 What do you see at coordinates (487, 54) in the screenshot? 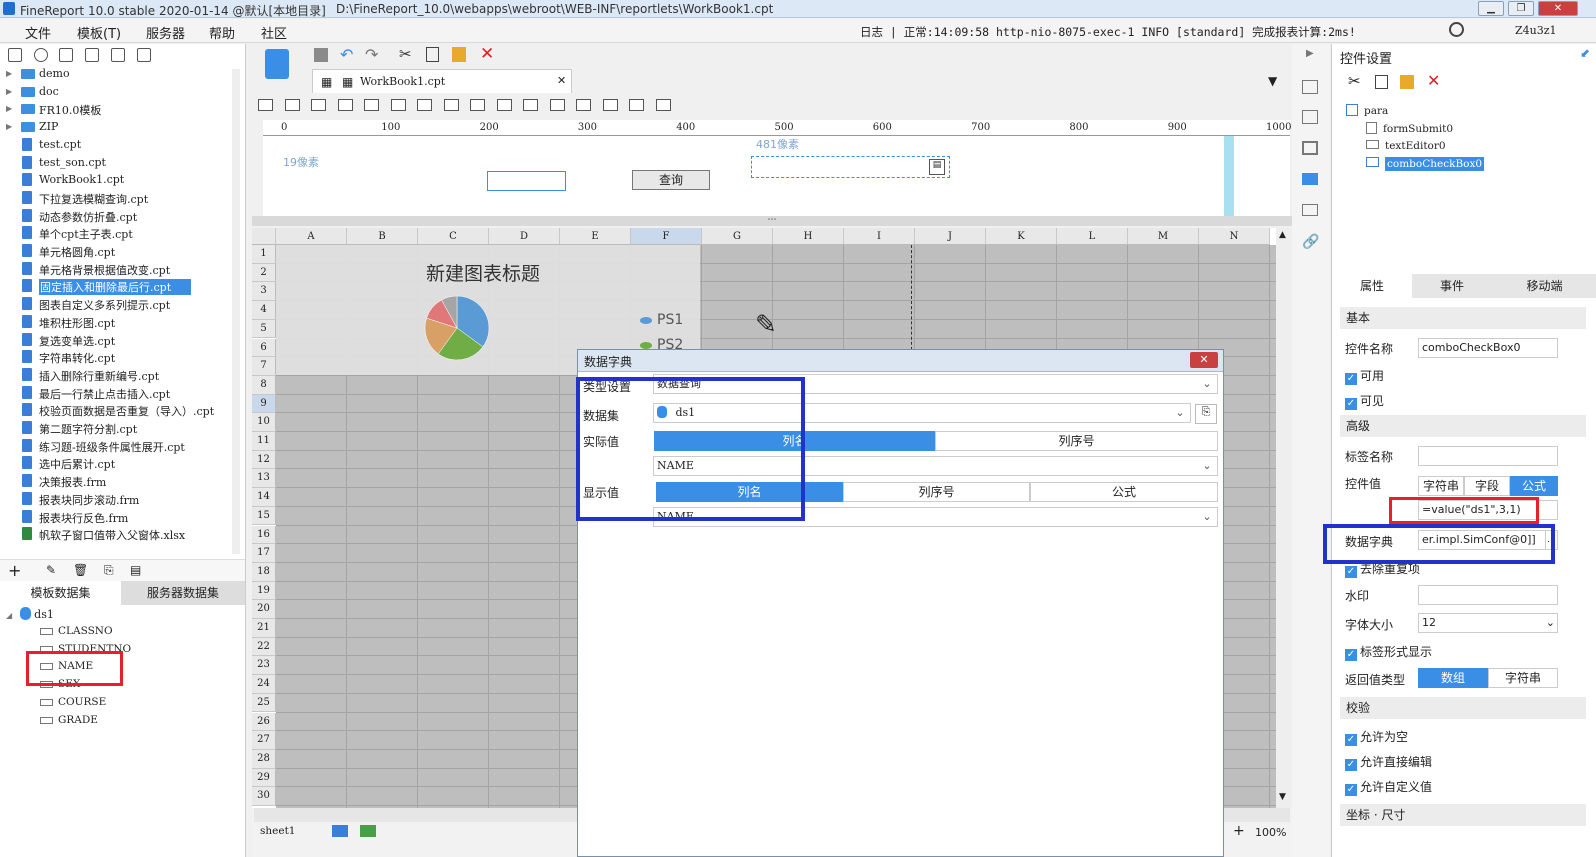
I see `delete-toolbar-icon: ✕` at bounding box center [487, 54].